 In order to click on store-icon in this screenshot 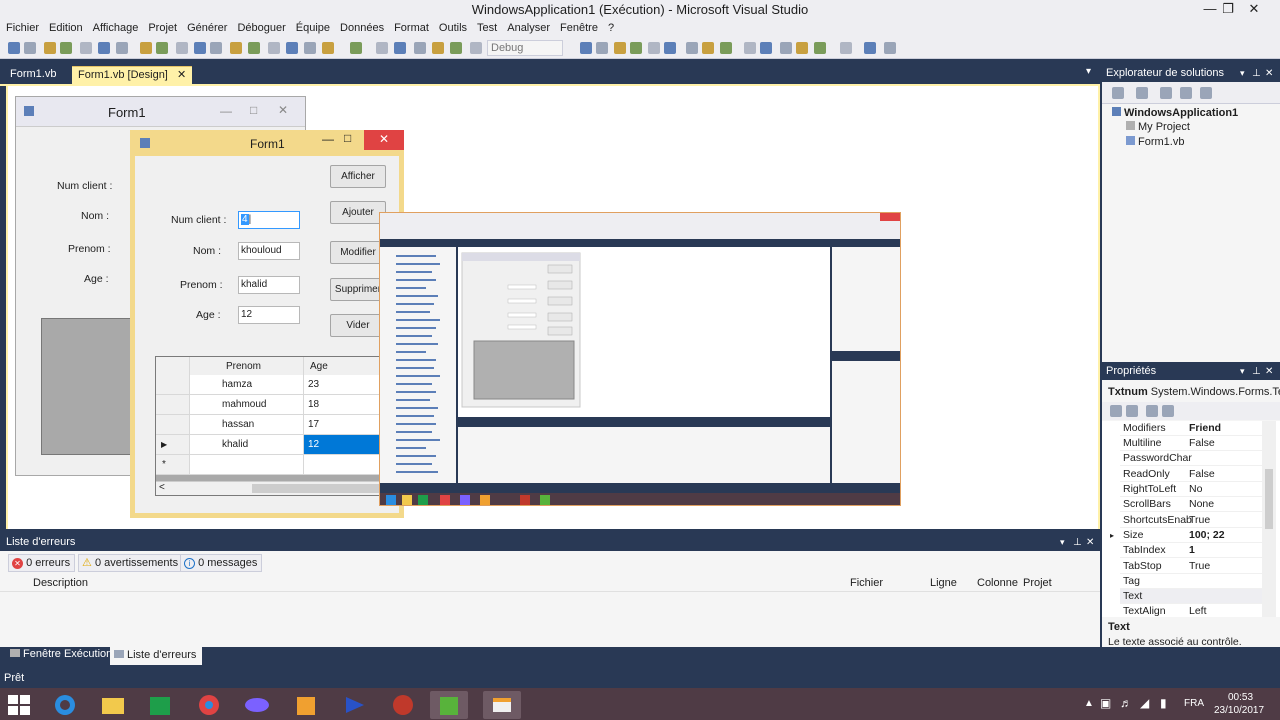, I will do `click(160, 705)`.